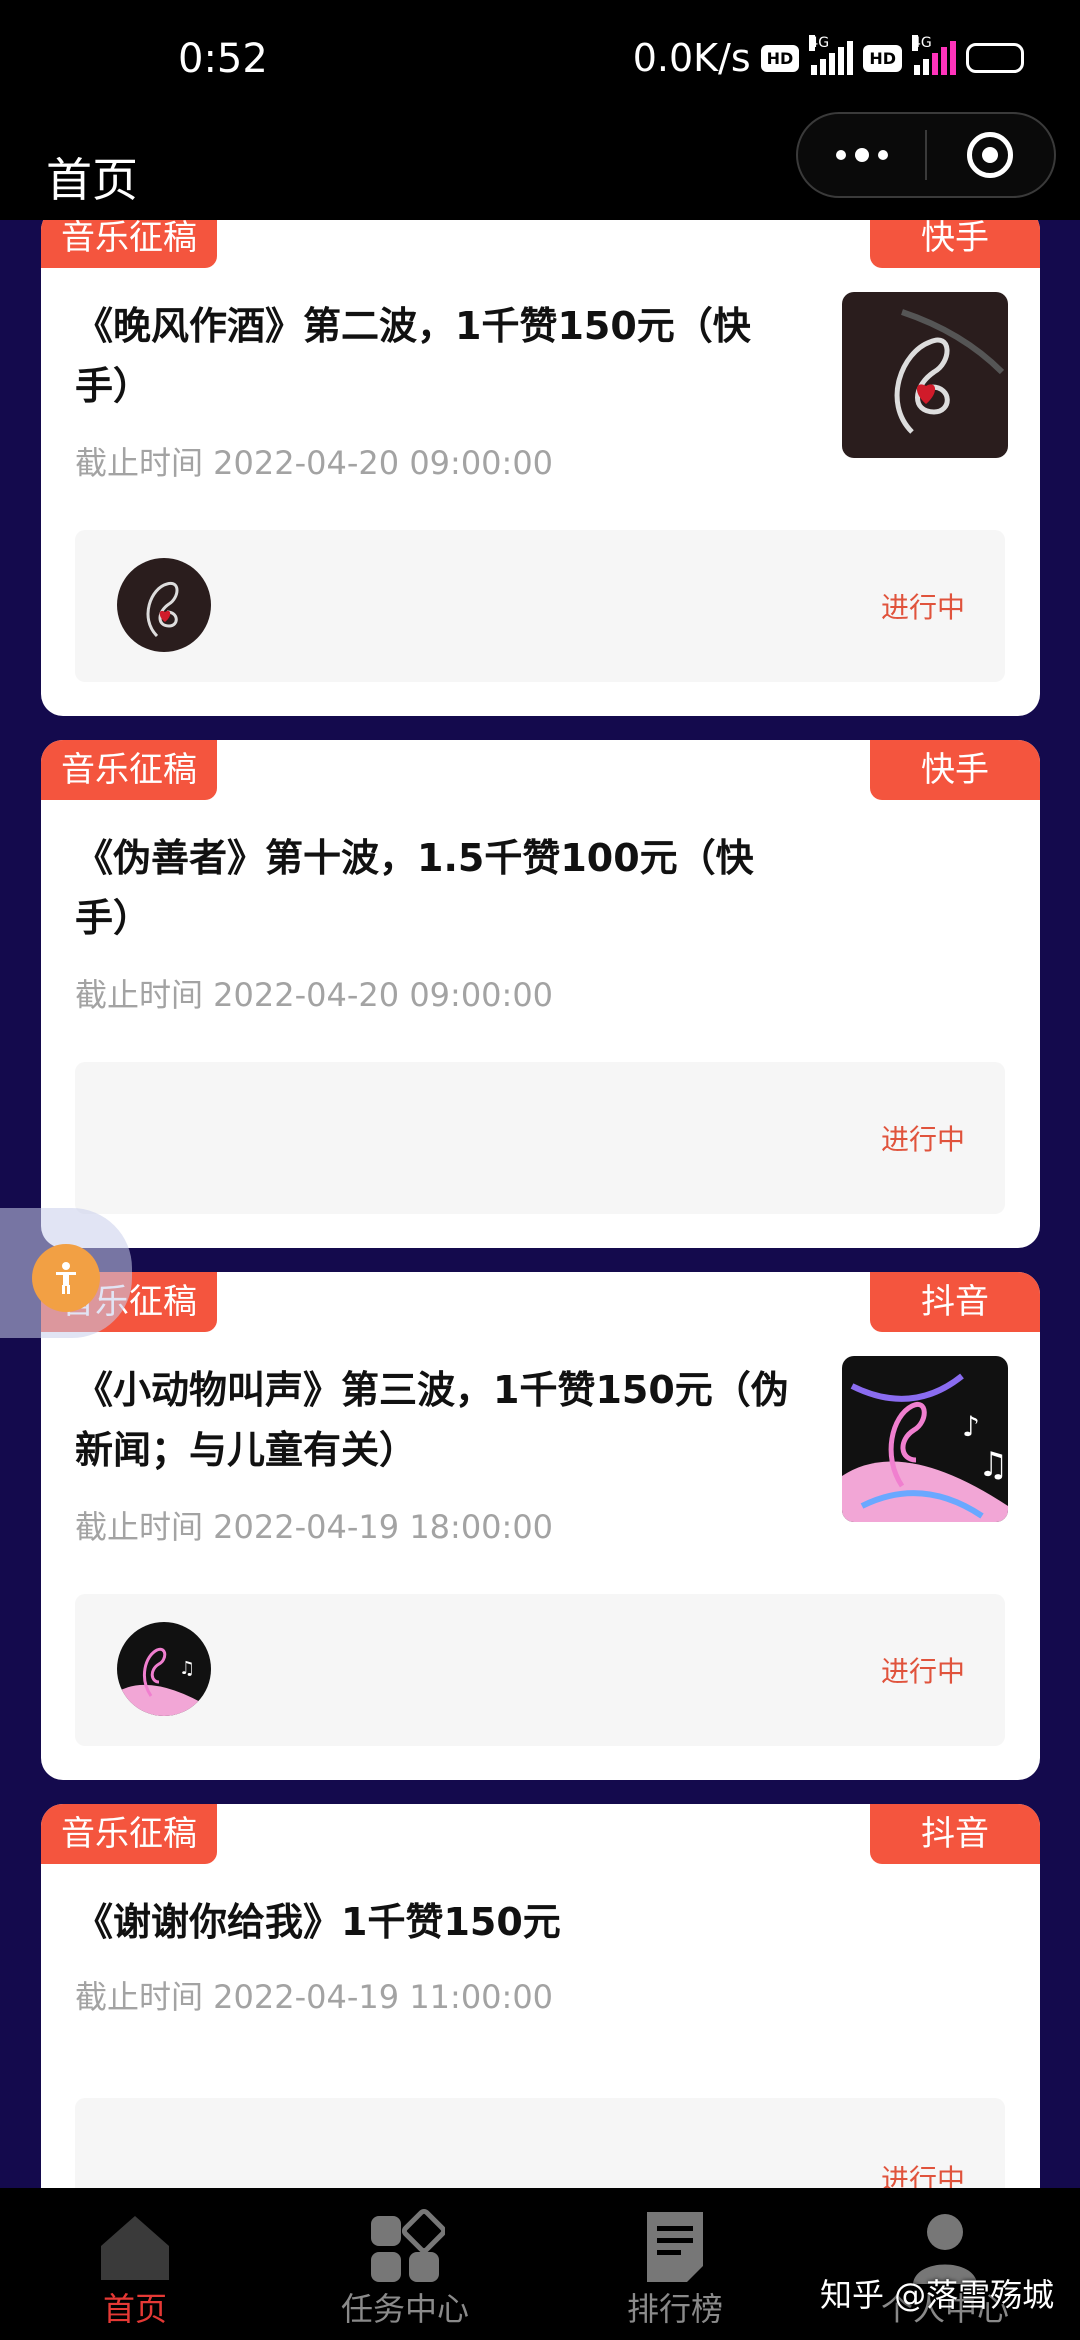  I want to click on task-deadline: 截止时间 2022-04-19 11:00:00, so click(314, 1997).